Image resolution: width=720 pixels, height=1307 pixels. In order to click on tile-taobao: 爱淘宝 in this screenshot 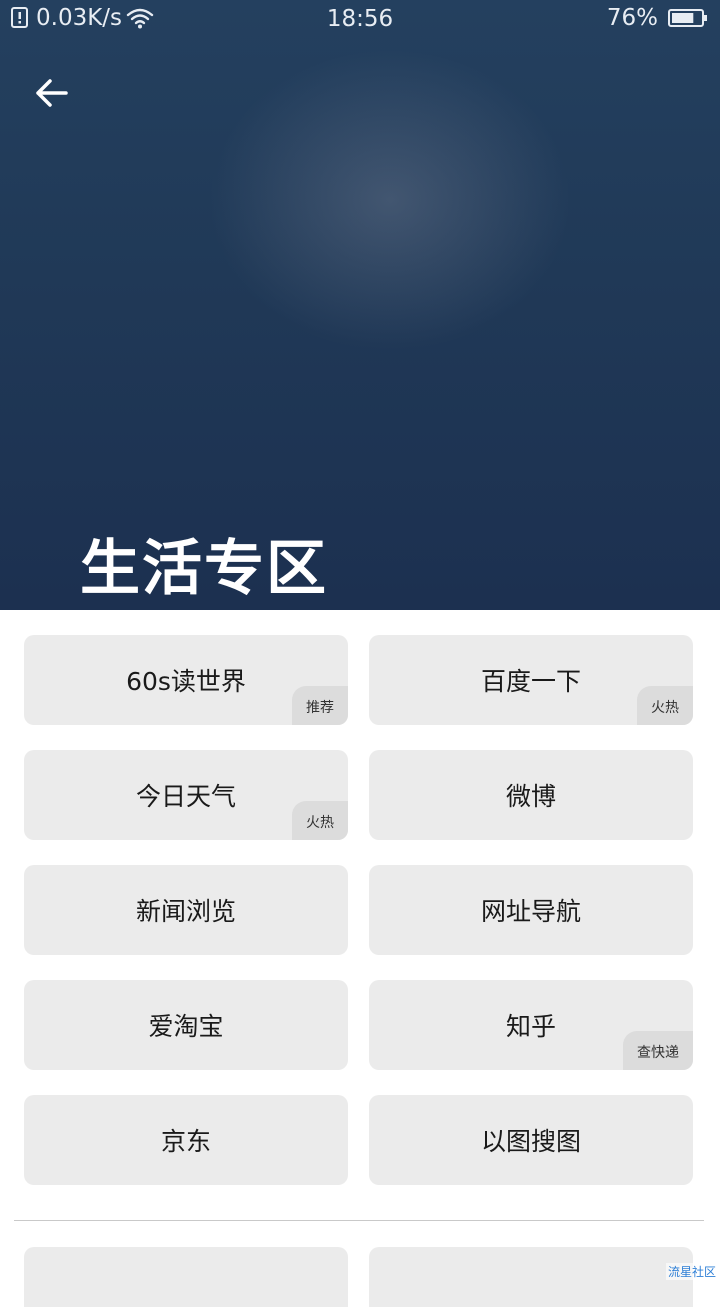, I will do `click(186, 1025)`.